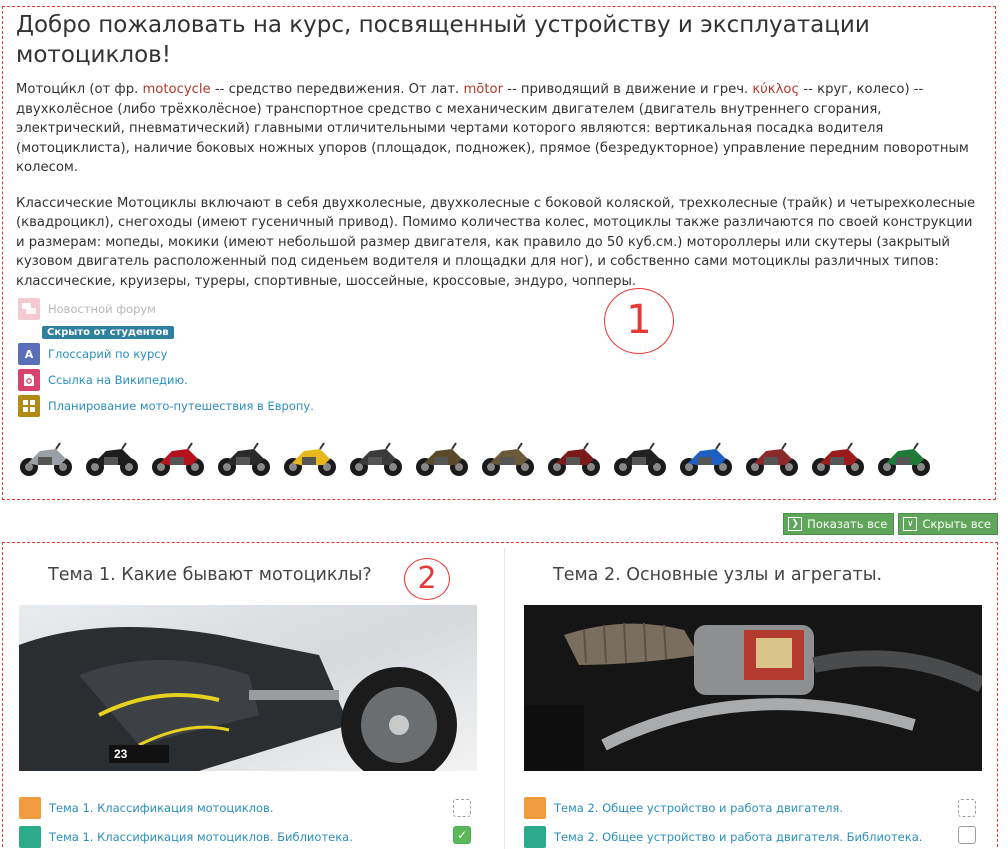 The image size is (1008, 849). Describe the element at coordinates (504, 698) in the screenshot. I see `column-divider` at that location.